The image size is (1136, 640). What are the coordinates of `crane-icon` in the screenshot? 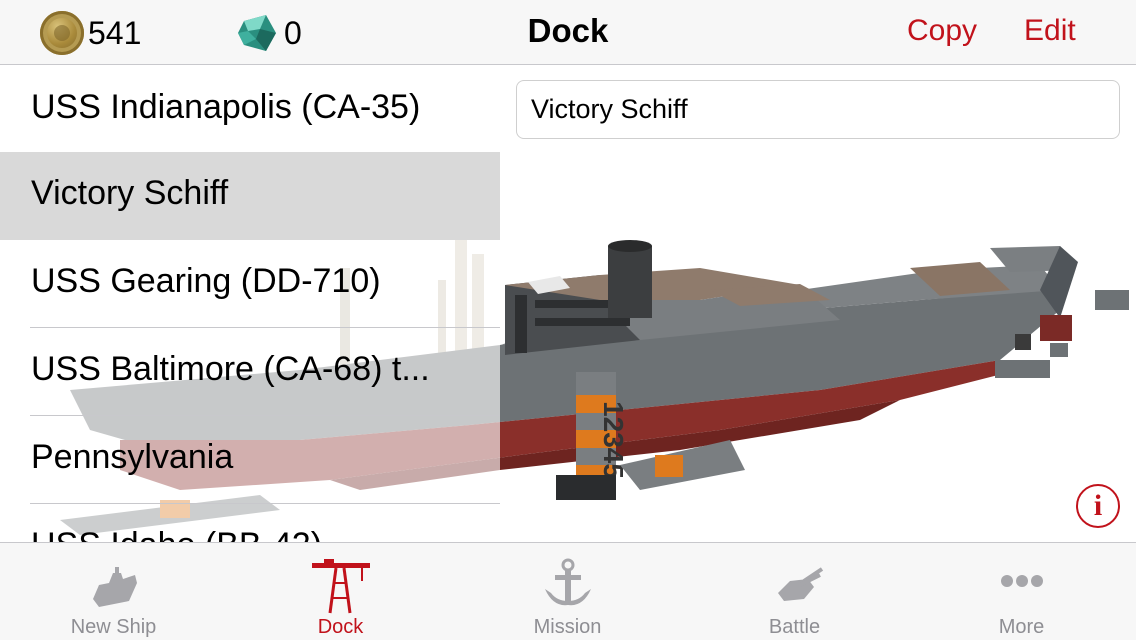 It's located at (340, 586).